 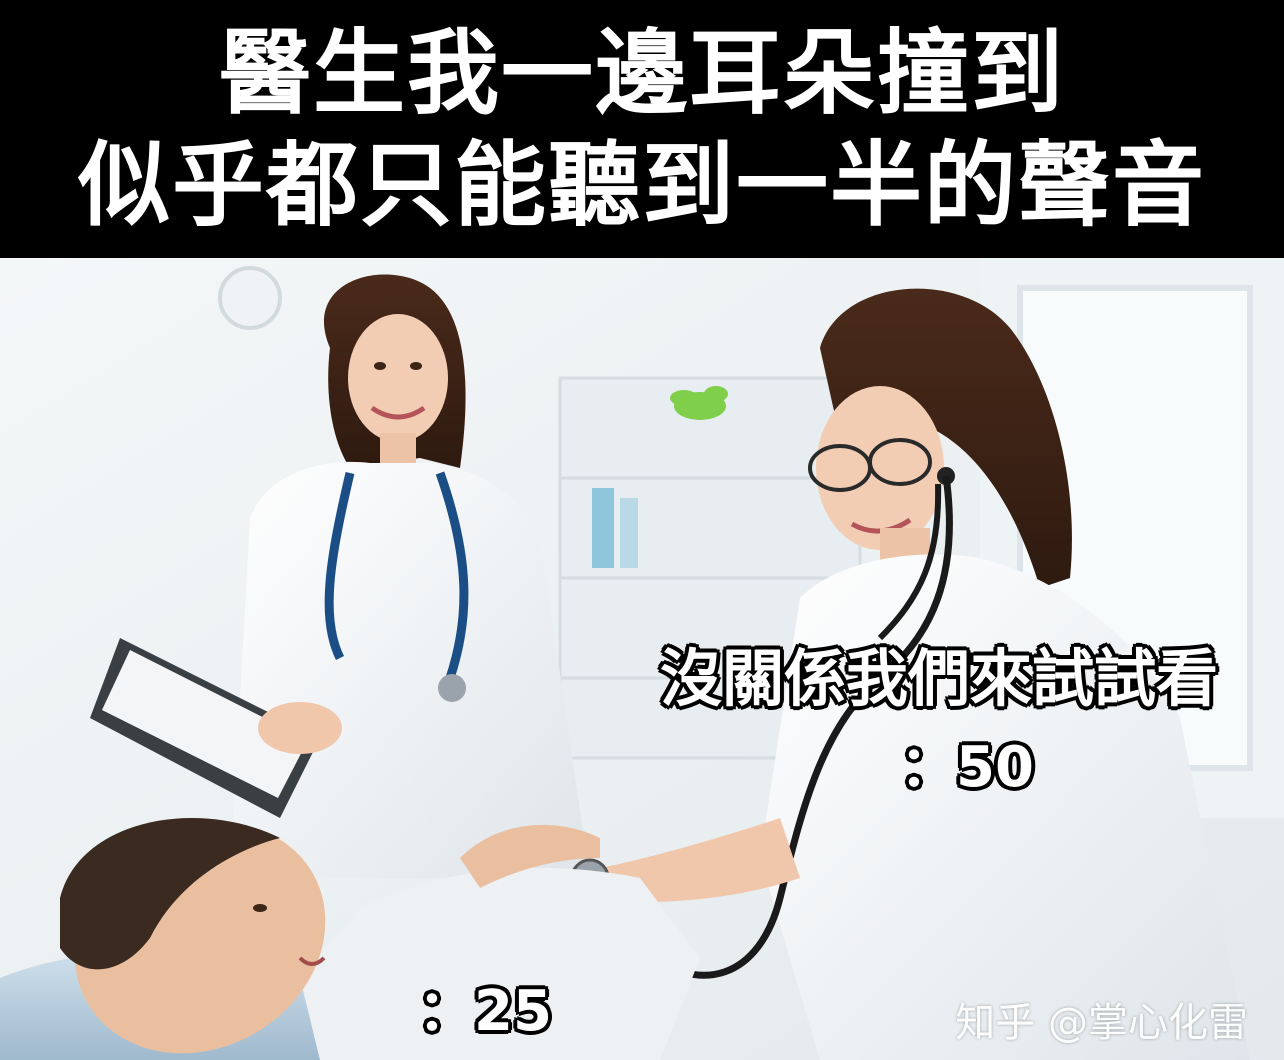 What do you see at coordinates (938, 678) in the screenshot?
I see `doctor-speech-caption: 沒關係我們來試試看` at bounding box center [938, 678].